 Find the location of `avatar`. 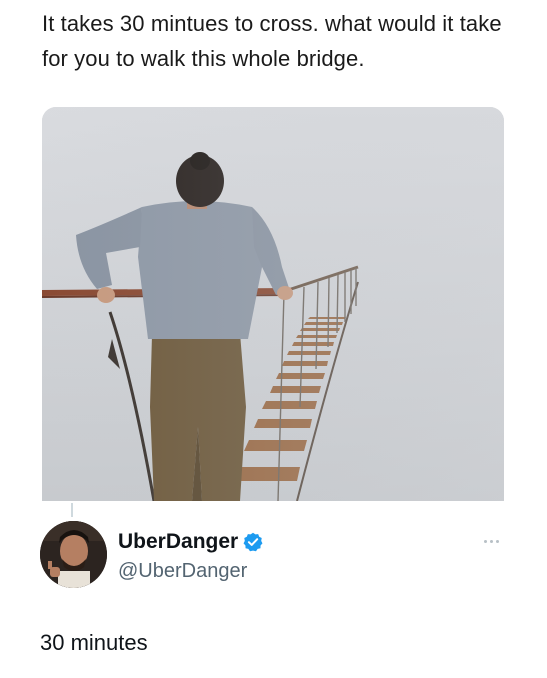

avatar is located at coordinates (73, 554).